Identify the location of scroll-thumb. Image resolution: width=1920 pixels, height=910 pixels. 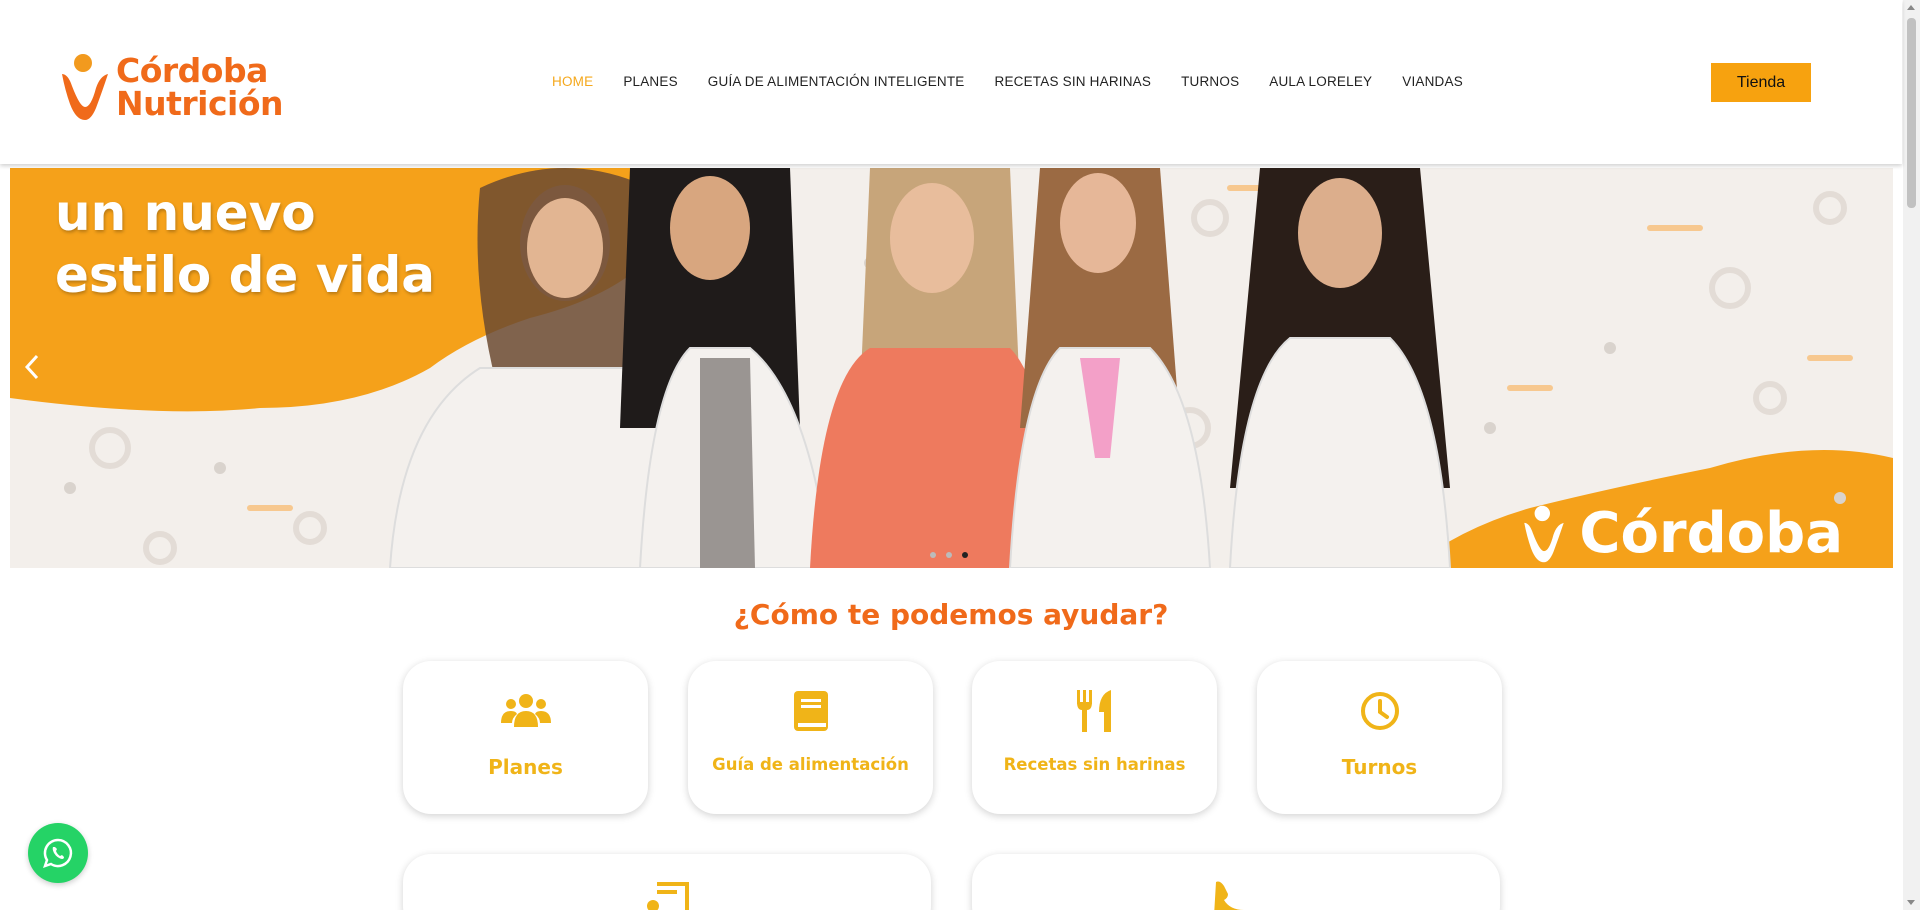
(1911, 113).